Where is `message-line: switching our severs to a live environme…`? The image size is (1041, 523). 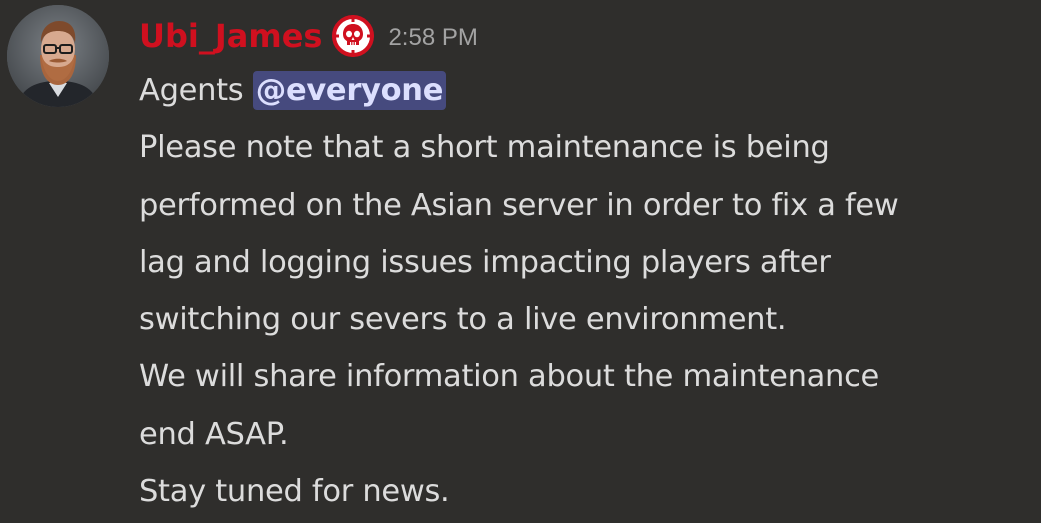 message-line: switching our severs to a live environme… is located at coordinates (463, 320).